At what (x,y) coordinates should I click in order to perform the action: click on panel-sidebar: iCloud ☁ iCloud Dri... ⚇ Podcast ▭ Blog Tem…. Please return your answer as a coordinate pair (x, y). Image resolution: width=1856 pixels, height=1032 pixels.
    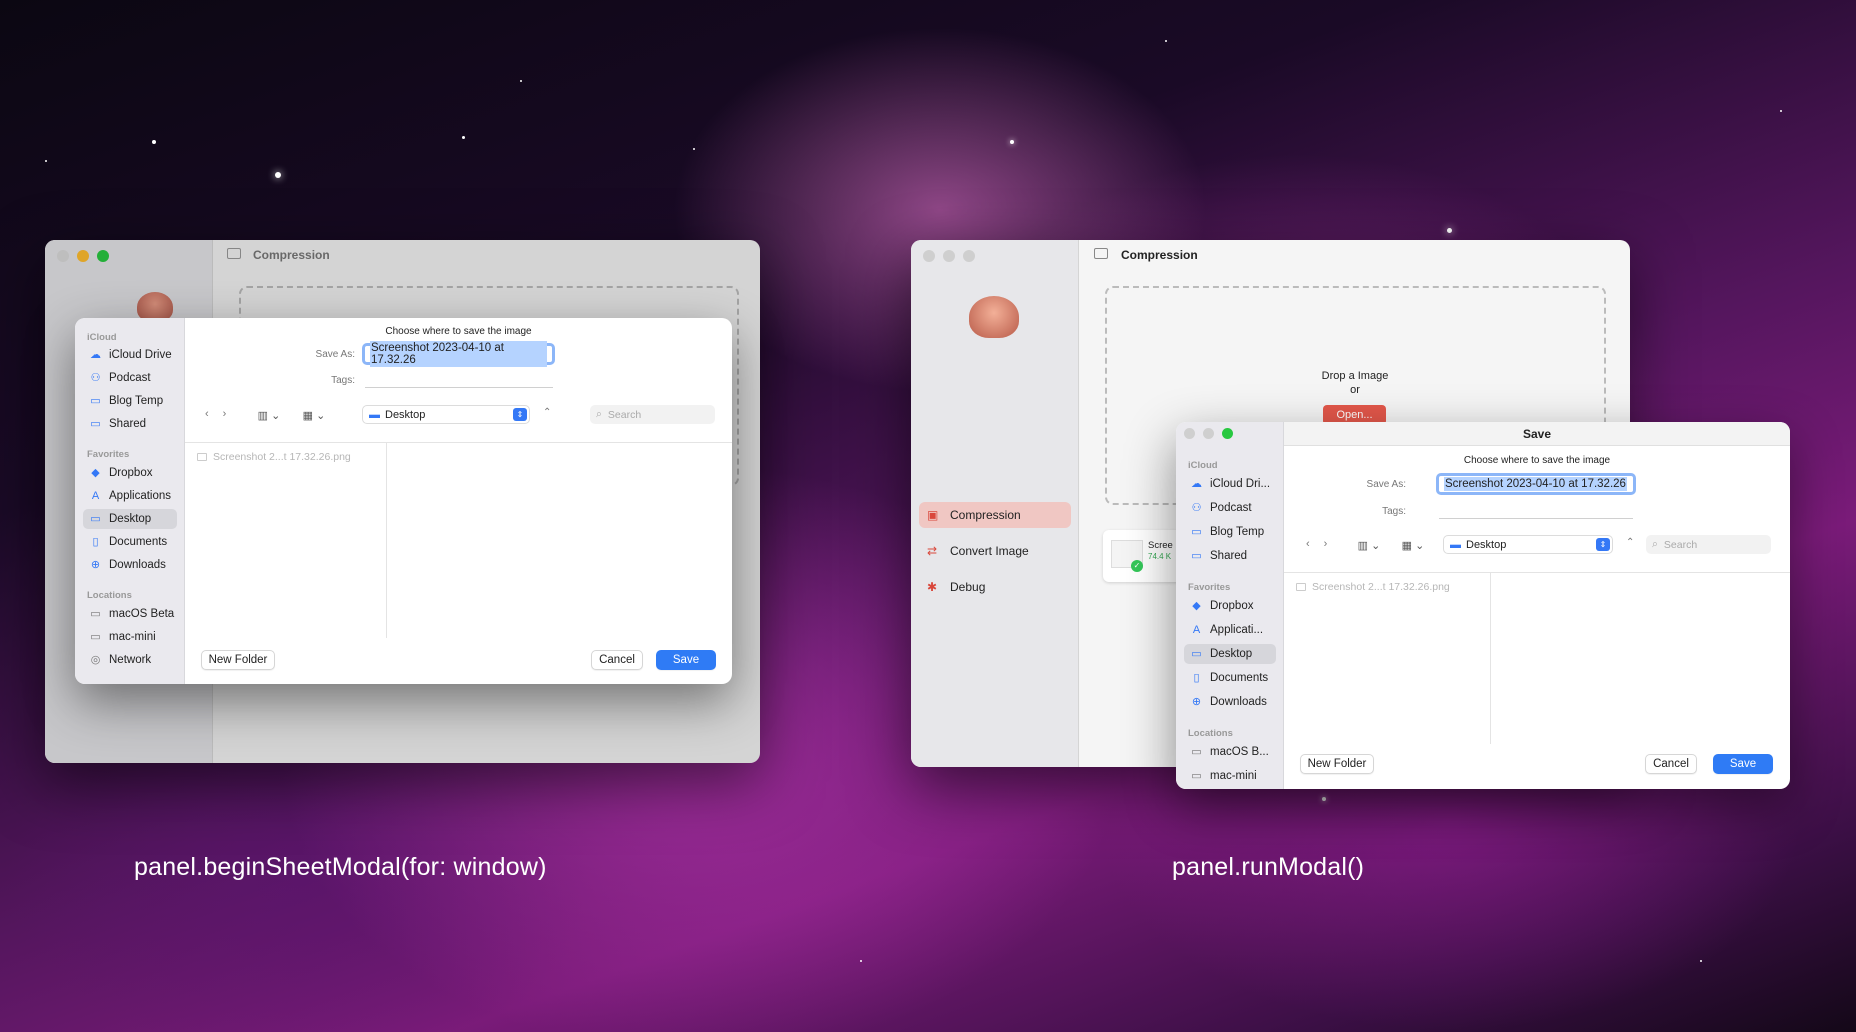
    Looking at the image, I should click on (1230, 605).